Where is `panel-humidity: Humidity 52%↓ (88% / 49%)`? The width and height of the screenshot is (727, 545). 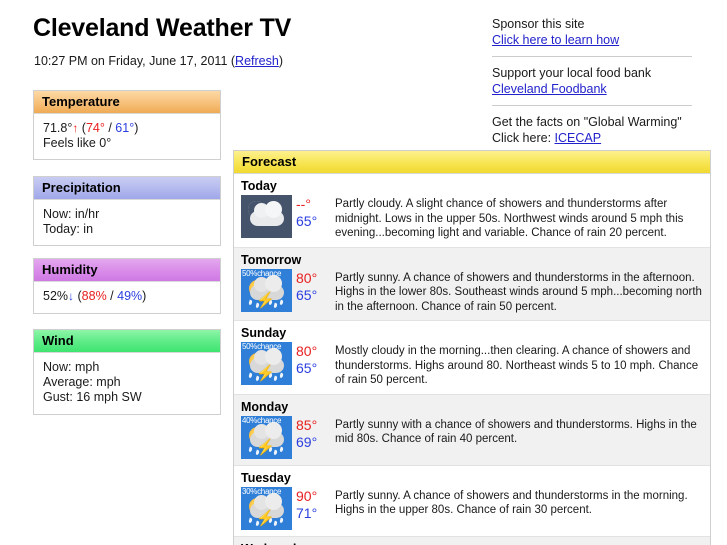
panel-humidity: Humidity 52%↓ (88% / 49%) is located at coordinates (127, 286).